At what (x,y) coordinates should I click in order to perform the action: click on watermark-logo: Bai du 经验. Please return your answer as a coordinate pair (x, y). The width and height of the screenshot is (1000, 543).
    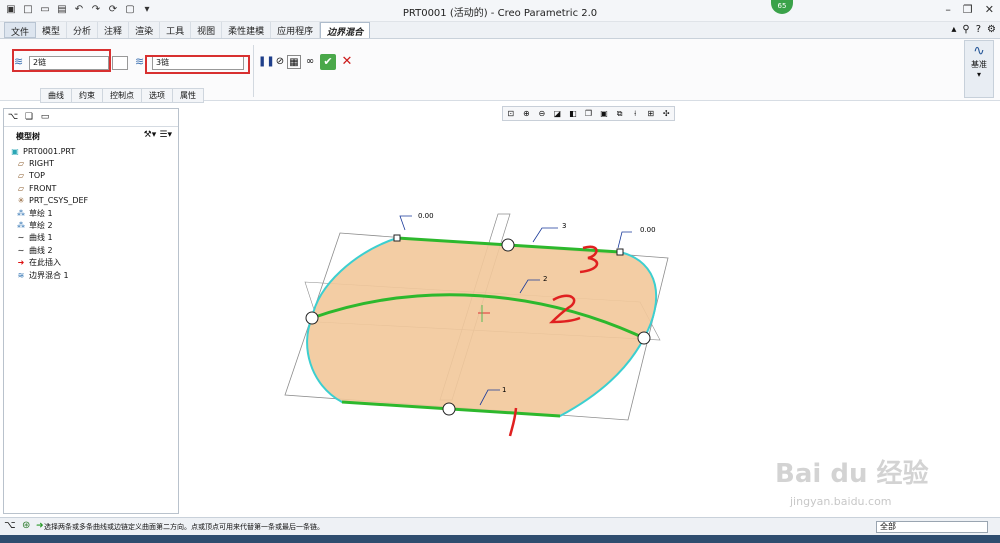
    Looking at the image, I should click on (852, 474).